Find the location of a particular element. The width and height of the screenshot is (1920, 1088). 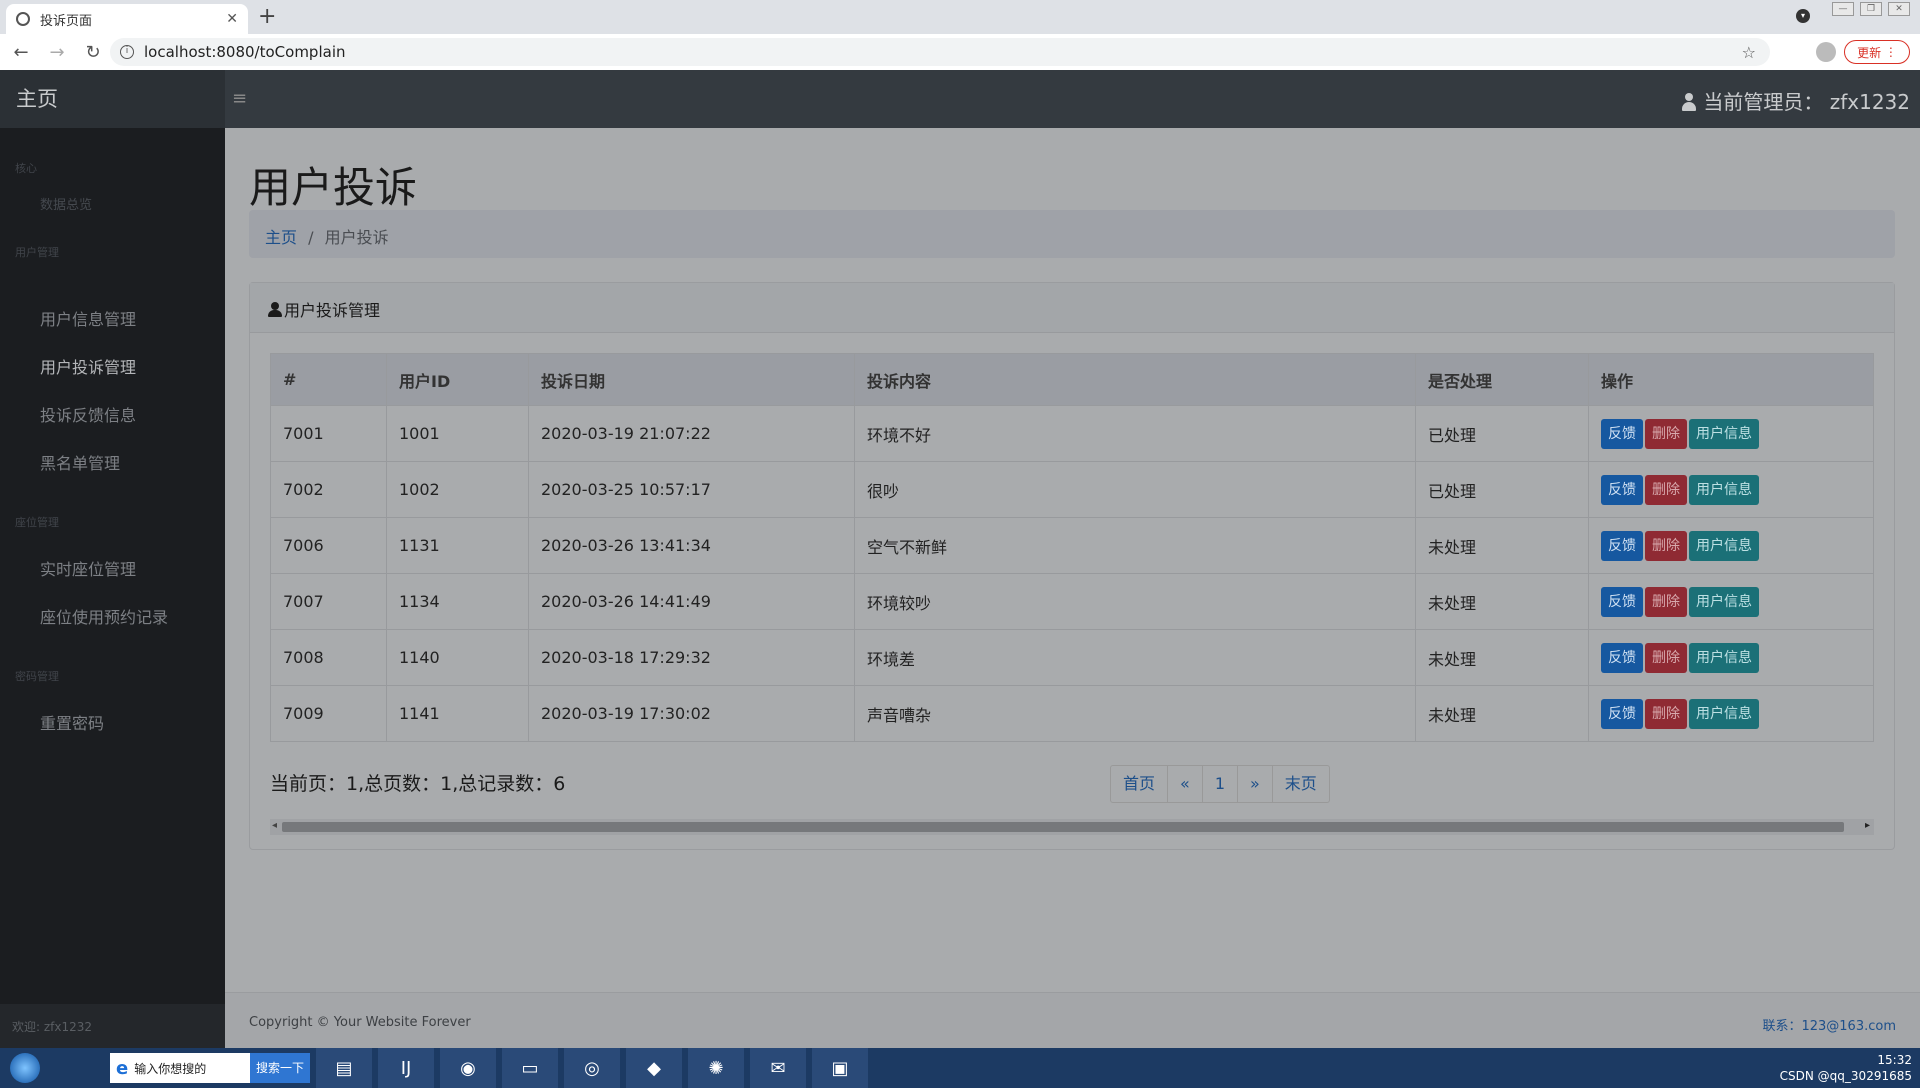

cell-actions: 反馈 删除 用户信息 is located at coordinates (1731, 601).